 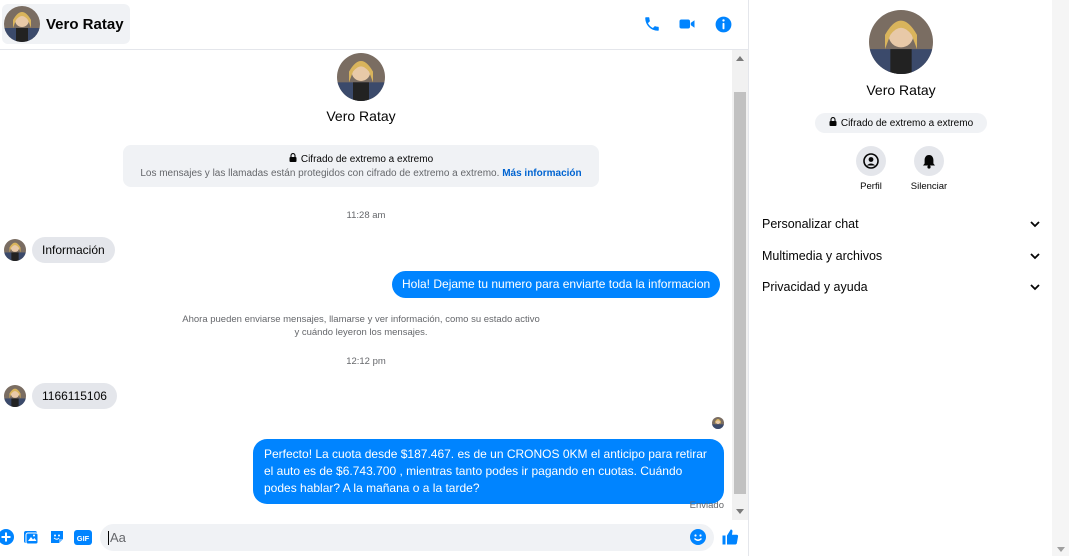 I want to click on header-contact-name: Vero Ratay, so click(x=85, y=24).